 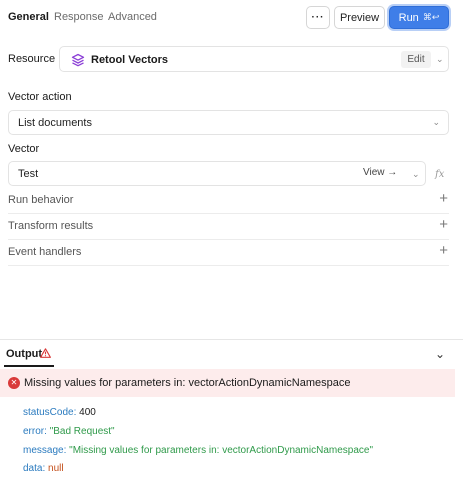 I want to click on fx-icon: fx, so click(x=439, y=174).